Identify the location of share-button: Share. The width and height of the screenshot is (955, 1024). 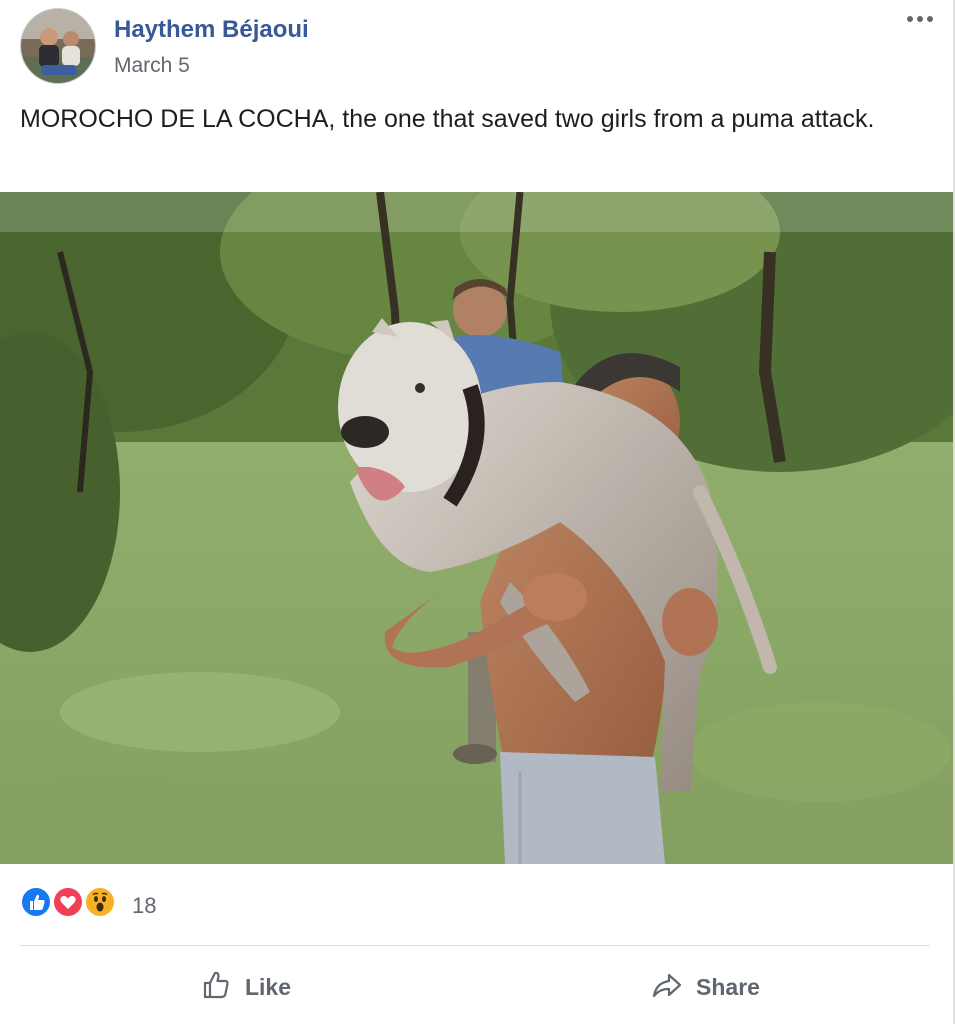
(705, 987).